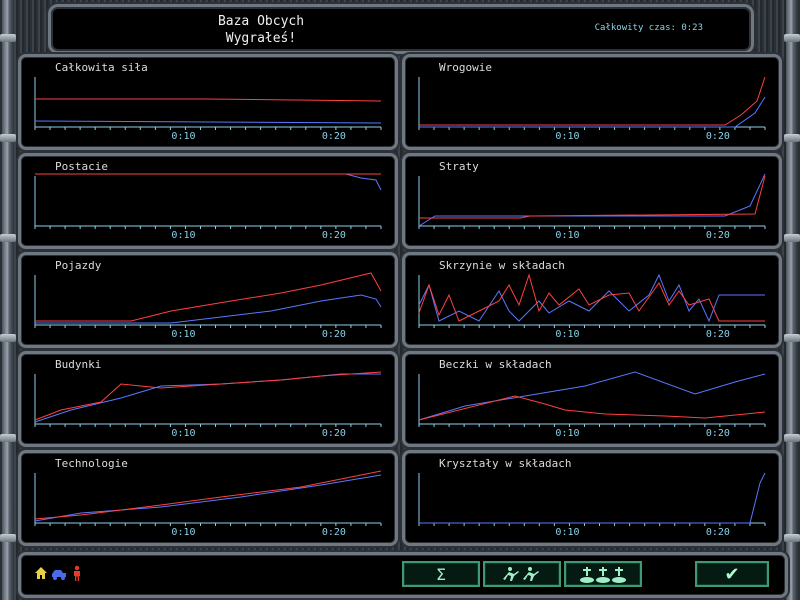 Image resolution: width=800 pixels, height=600 pixels. I want to click on panel-enemies: Wrogowie 0:10 0:20, so click(592, 102).